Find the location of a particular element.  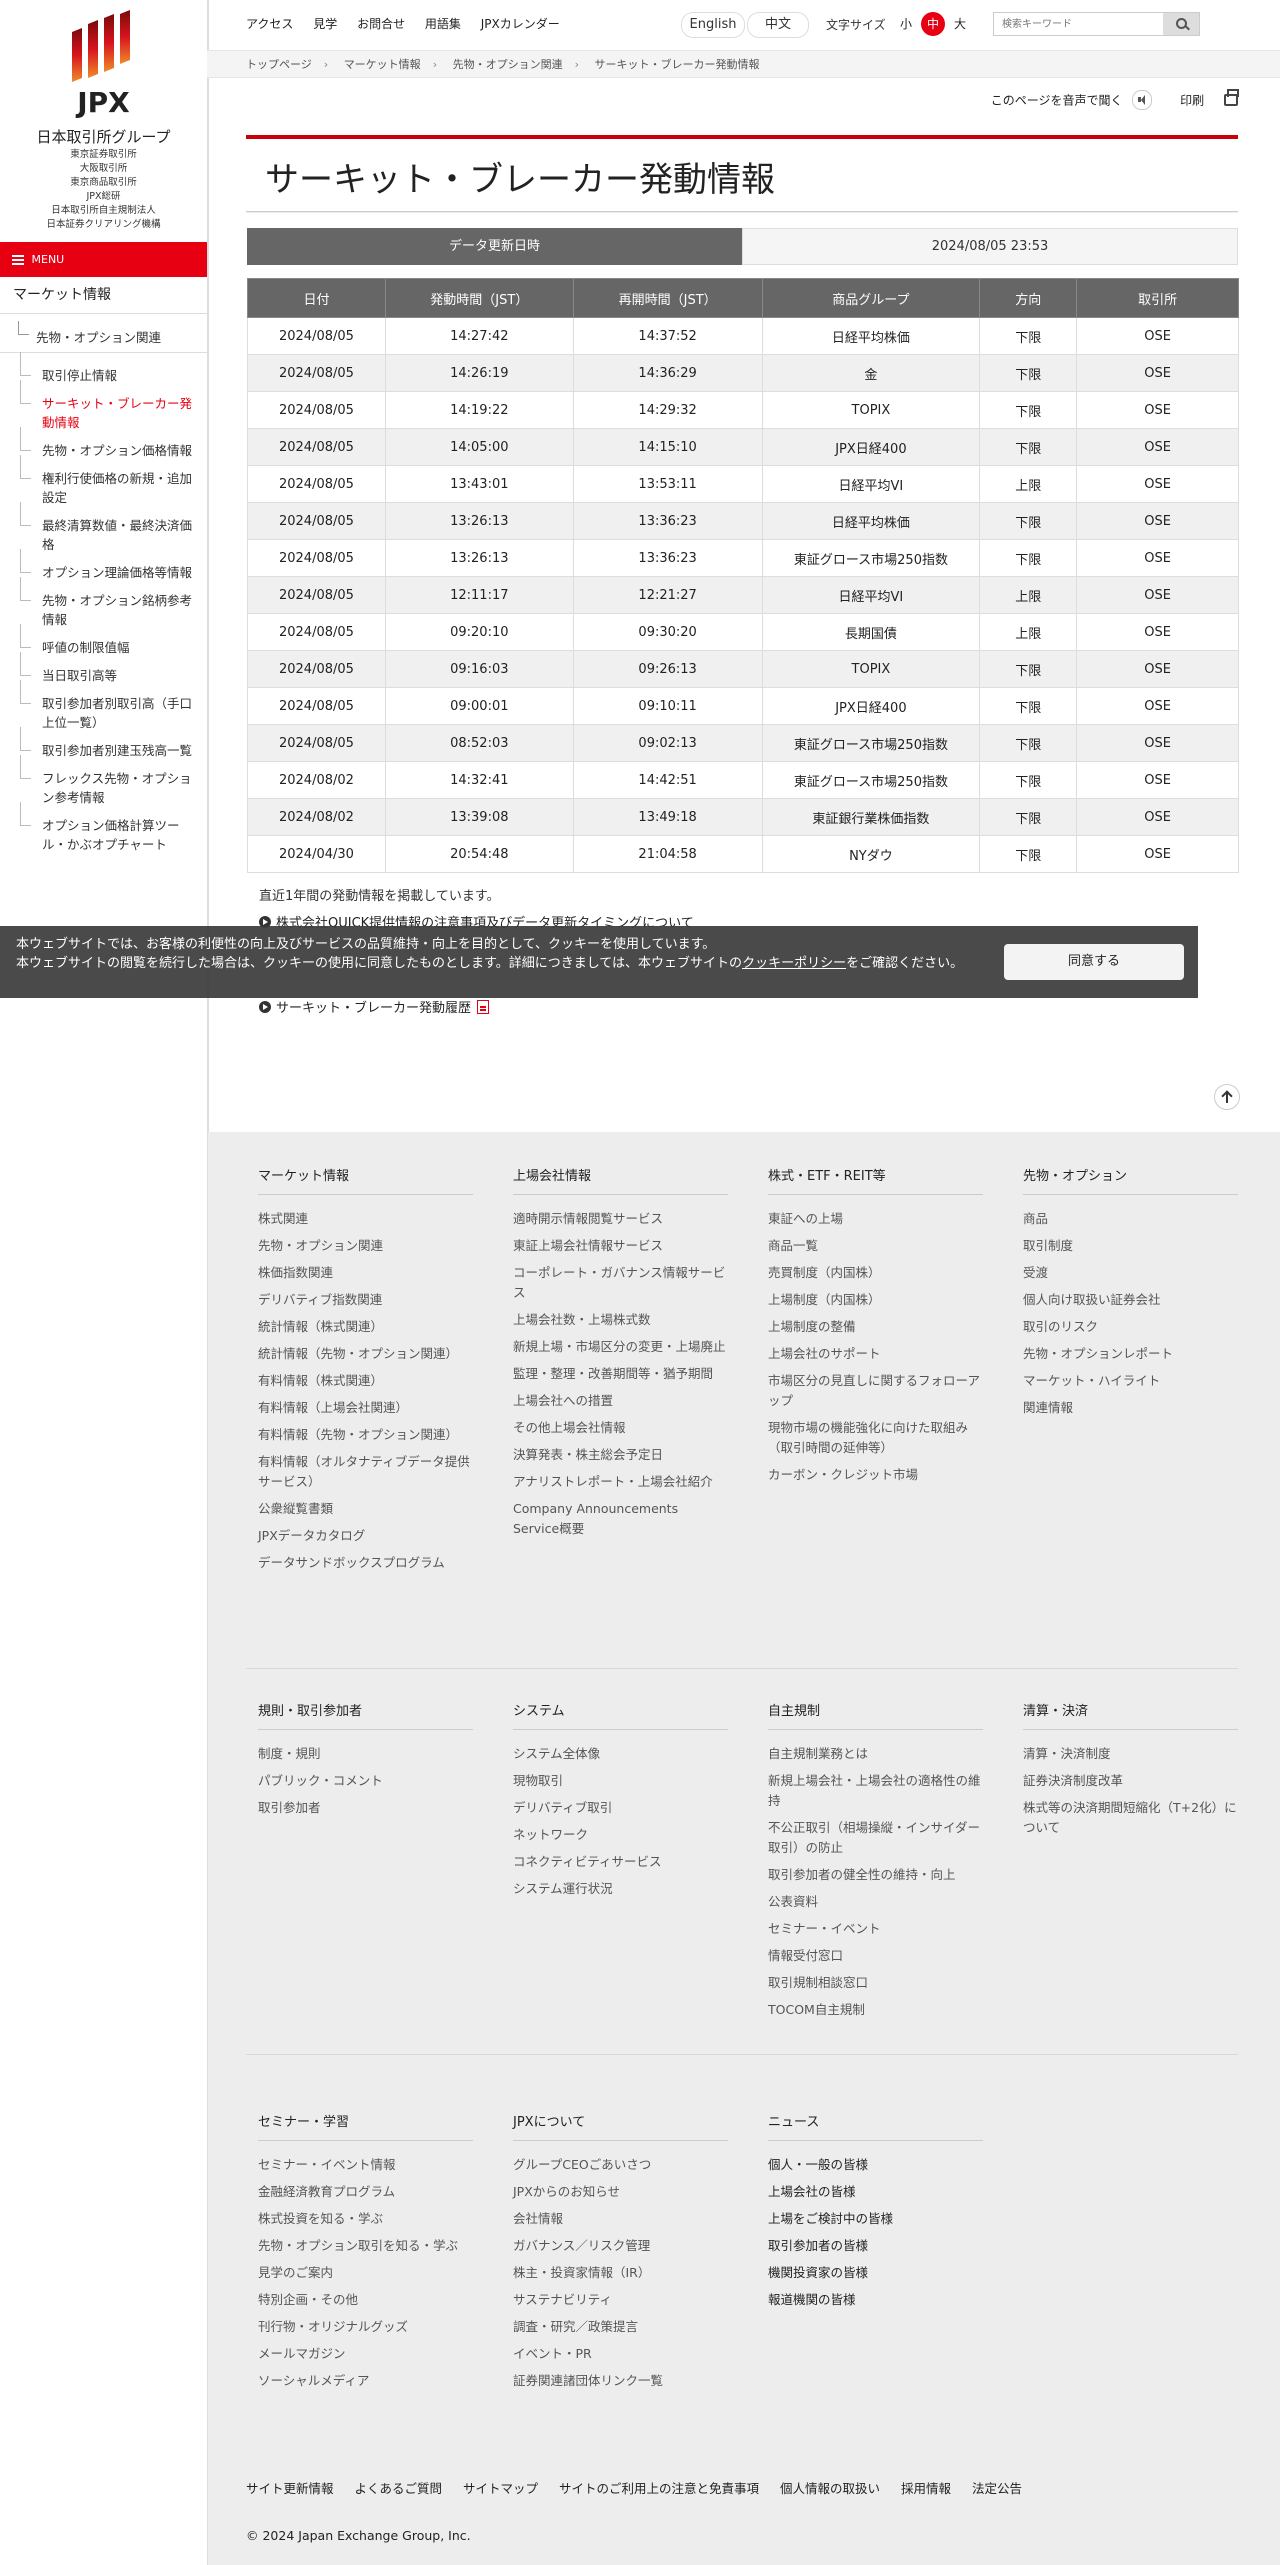

nav-link-calendar: JPXカレンダー is located at coordinates (520, 24).